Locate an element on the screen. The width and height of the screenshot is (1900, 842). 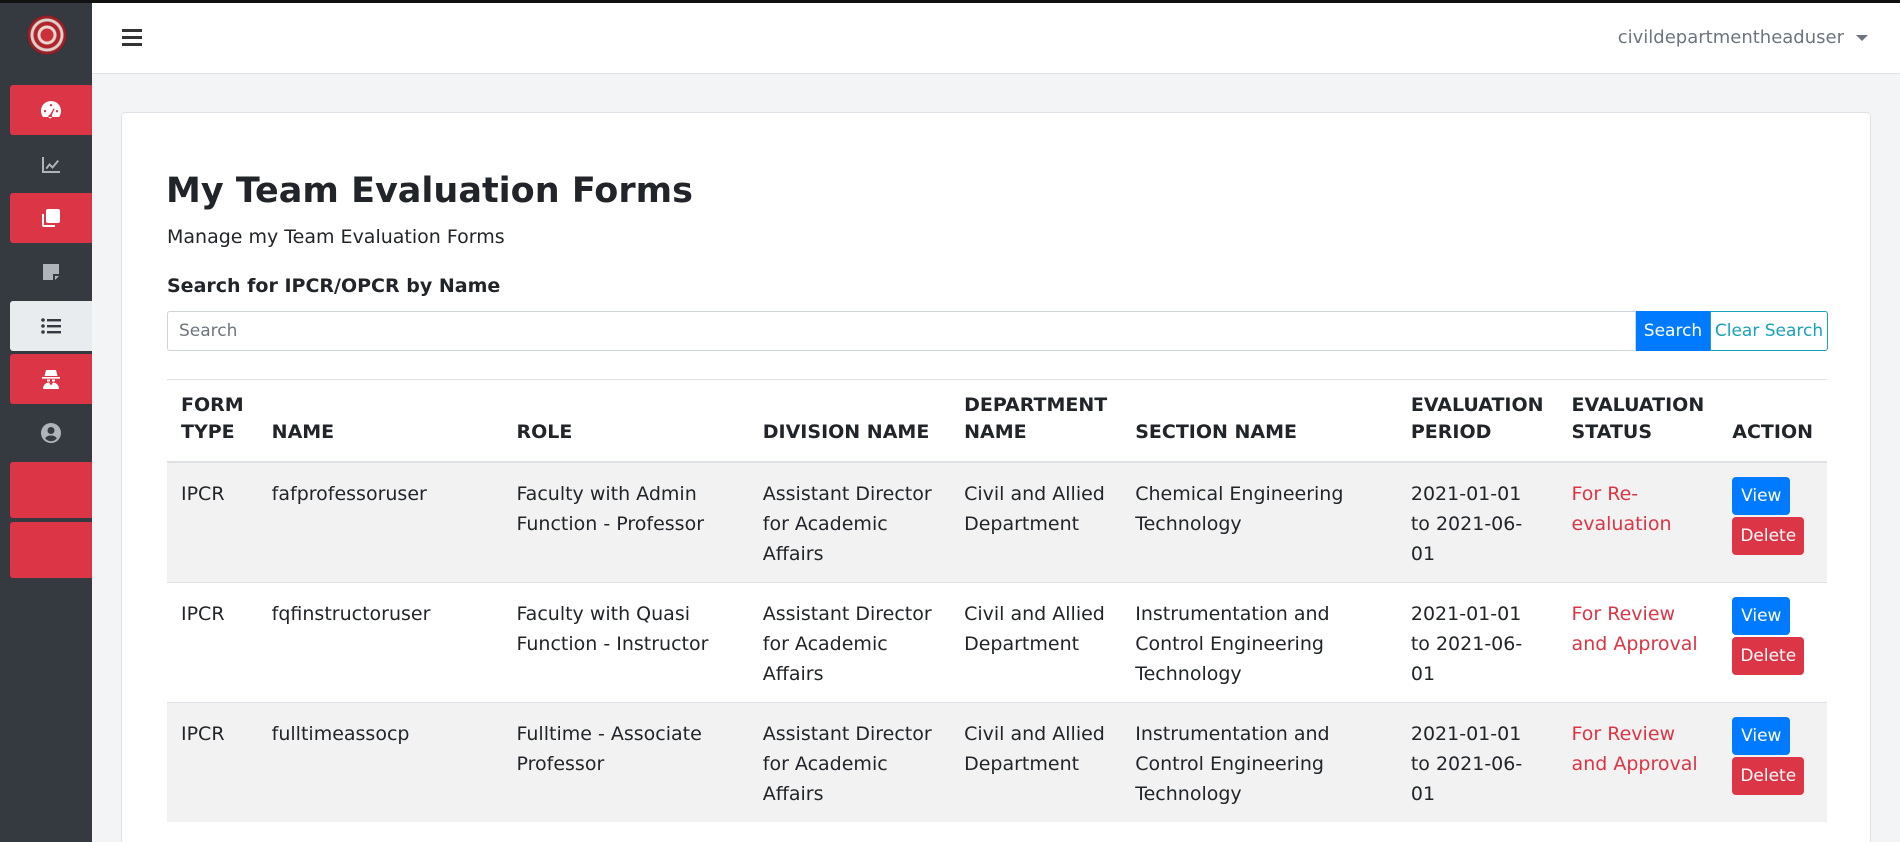
column-header-department: DEPARTMENT NAME is located at coordinates (1036, 421).